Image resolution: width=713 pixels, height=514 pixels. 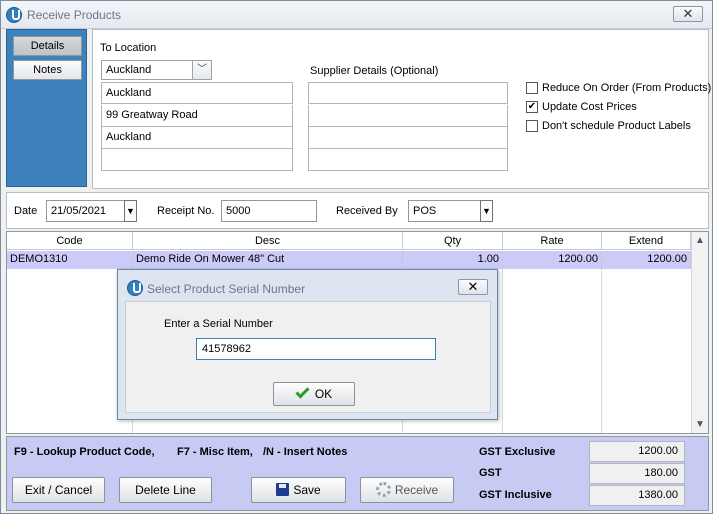 What do you see at coordinates (268, 260) in the screenshot?
I see `cell-desc: Demo Ride On Mower 48" Cut` at bounding box center [268, 260].